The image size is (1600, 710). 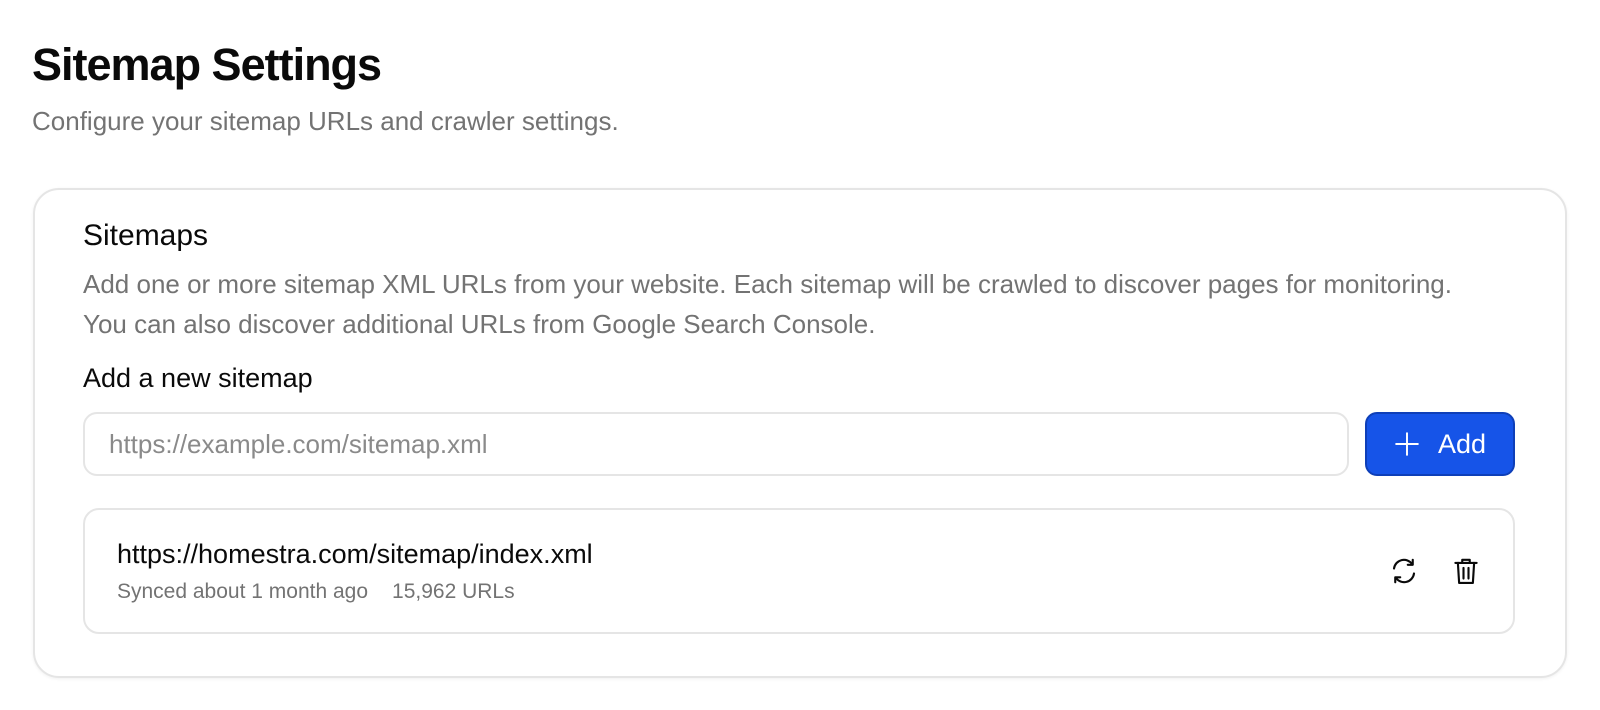 What do you see at coordinates (207, 64) in the screenshot?
I see `page-title: Sitemap Settings` at bounding box center [207, 64].